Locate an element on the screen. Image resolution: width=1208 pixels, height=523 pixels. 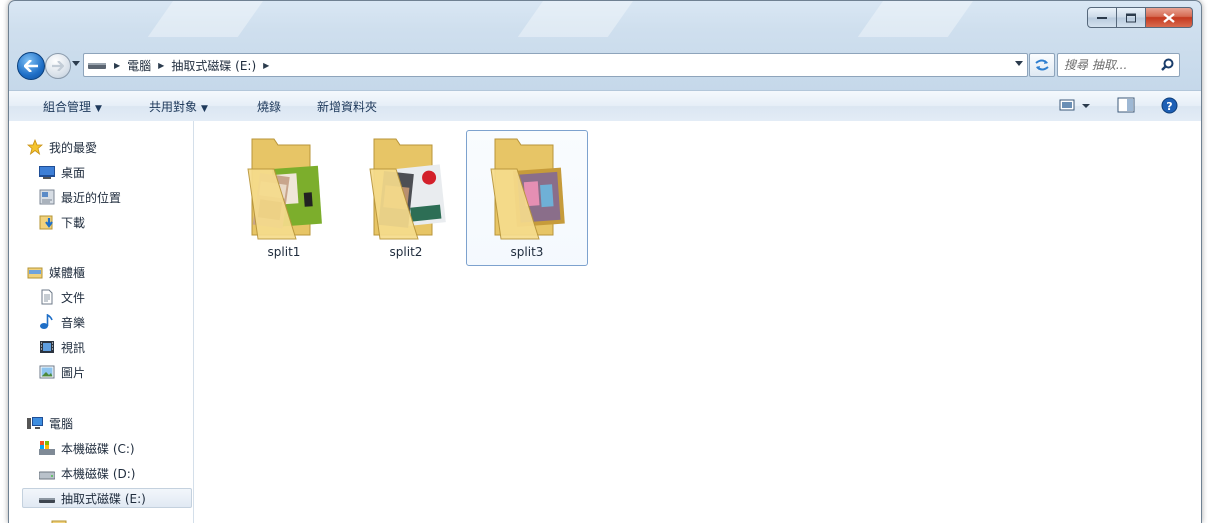
folder-name: split1 is located at coordinates (284, 252).